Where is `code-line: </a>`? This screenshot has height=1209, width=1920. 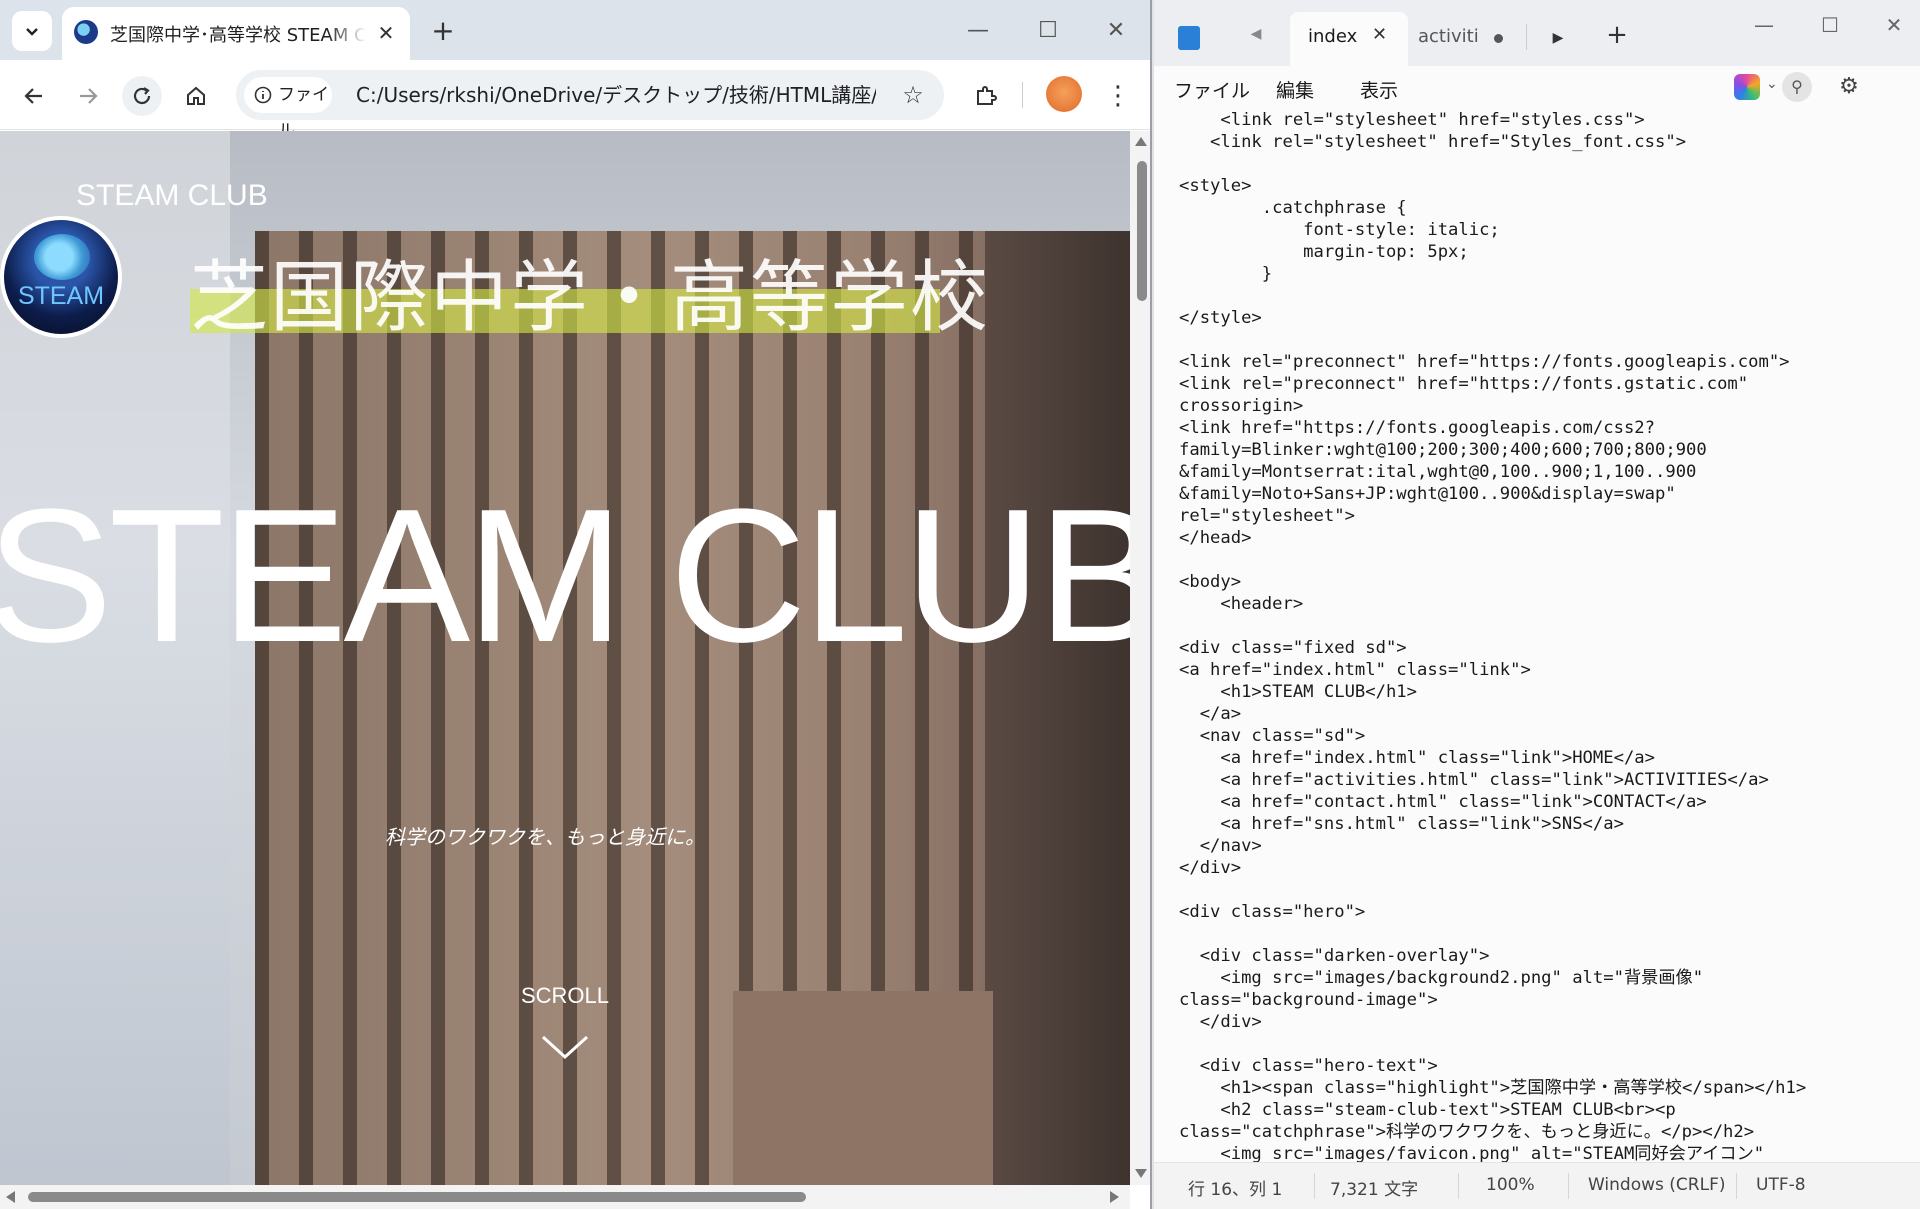
code-line: </a> is located at coordinates (1210, 714).